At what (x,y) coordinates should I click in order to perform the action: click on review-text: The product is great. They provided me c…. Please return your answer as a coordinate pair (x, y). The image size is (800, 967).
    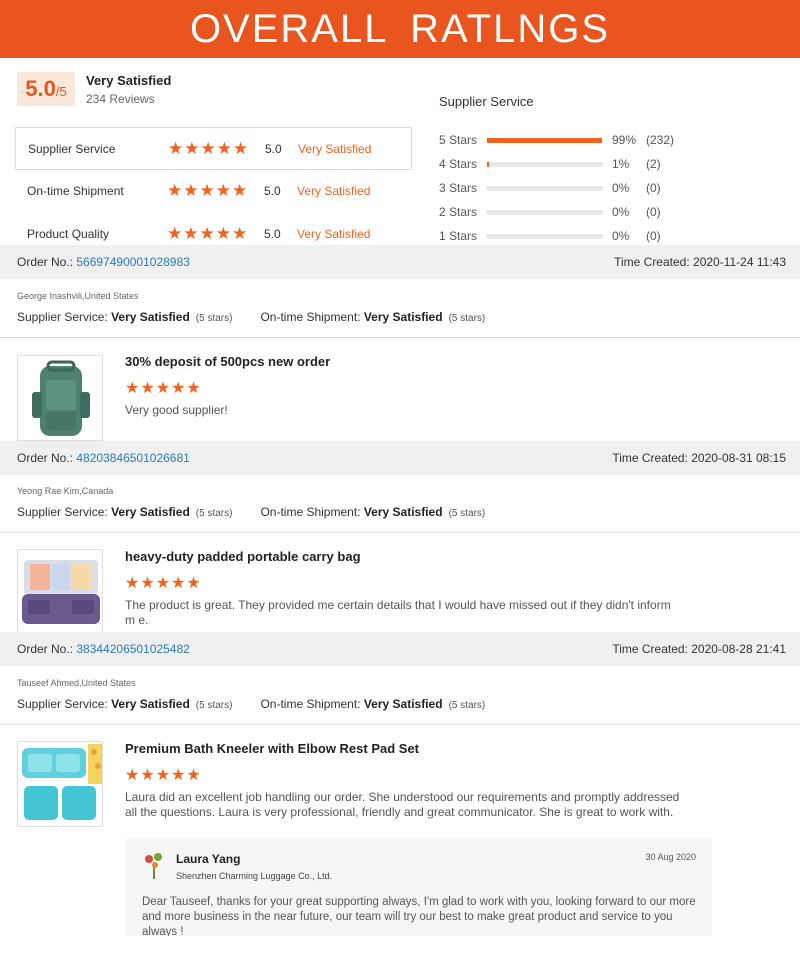
    Looking at the image, I should click on (398, 612).